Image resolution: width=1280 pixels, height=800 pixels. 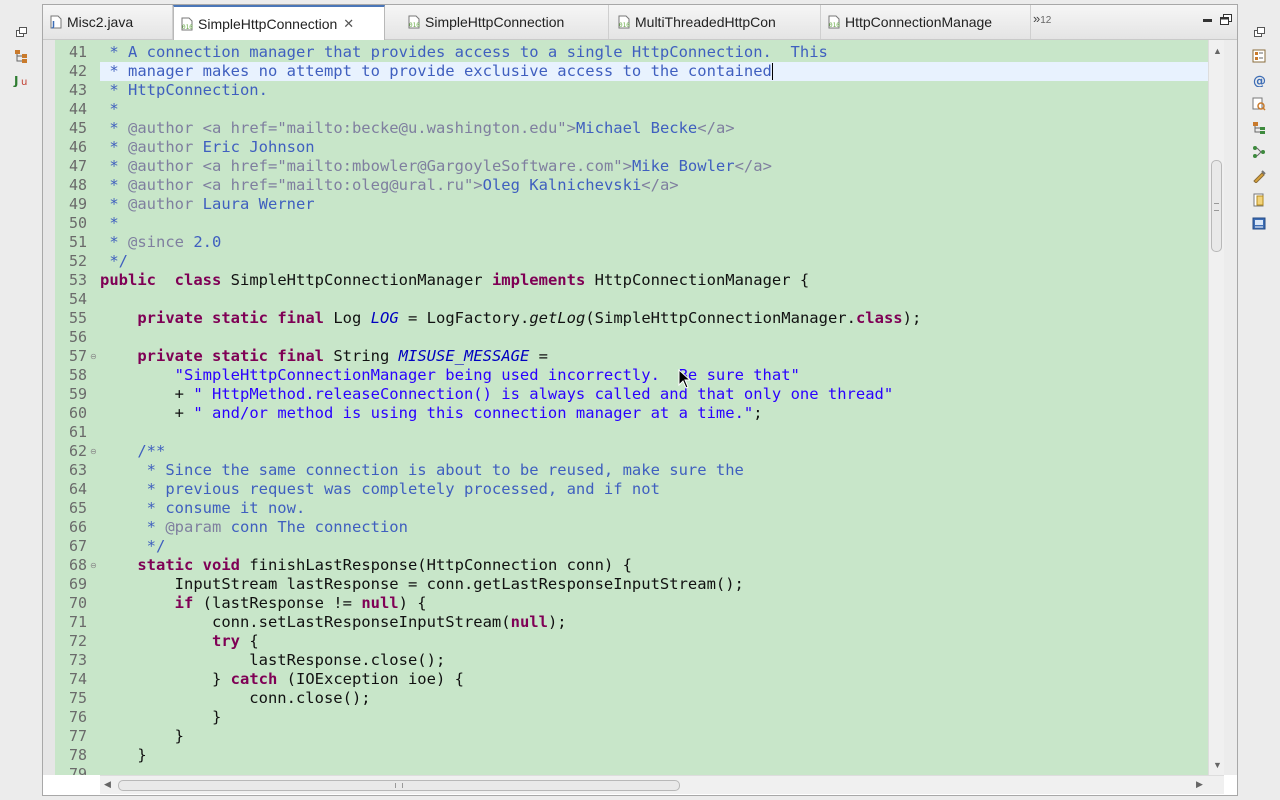 I want to click on code-line: try {, so click(x=654, y=641).